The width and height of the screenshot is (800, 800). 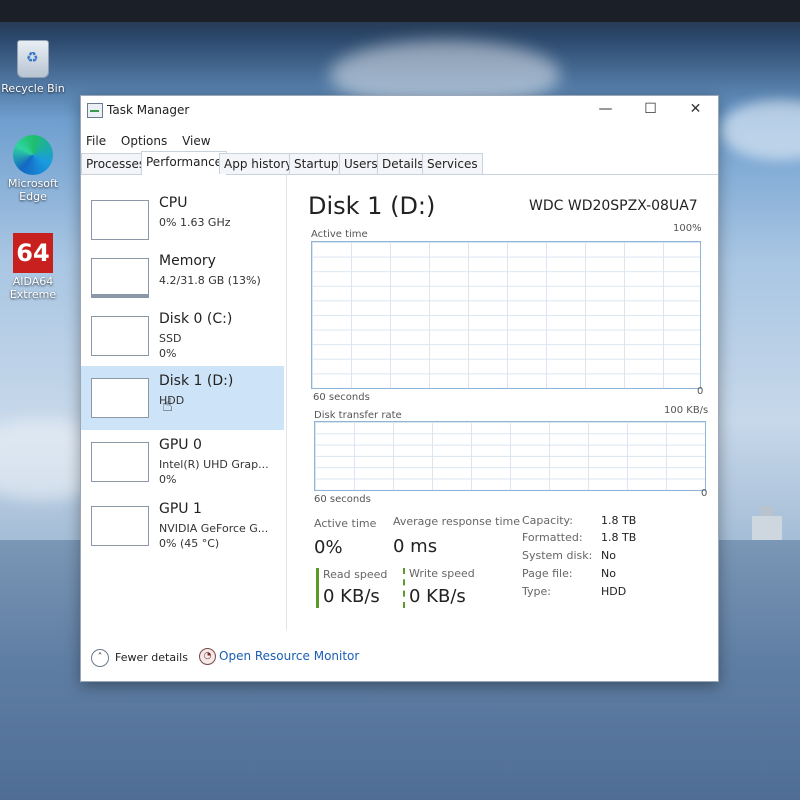 What do you see at coordinates (760, 130) in the screenshot?
I see `cloud` at bounding box center [760, 130].